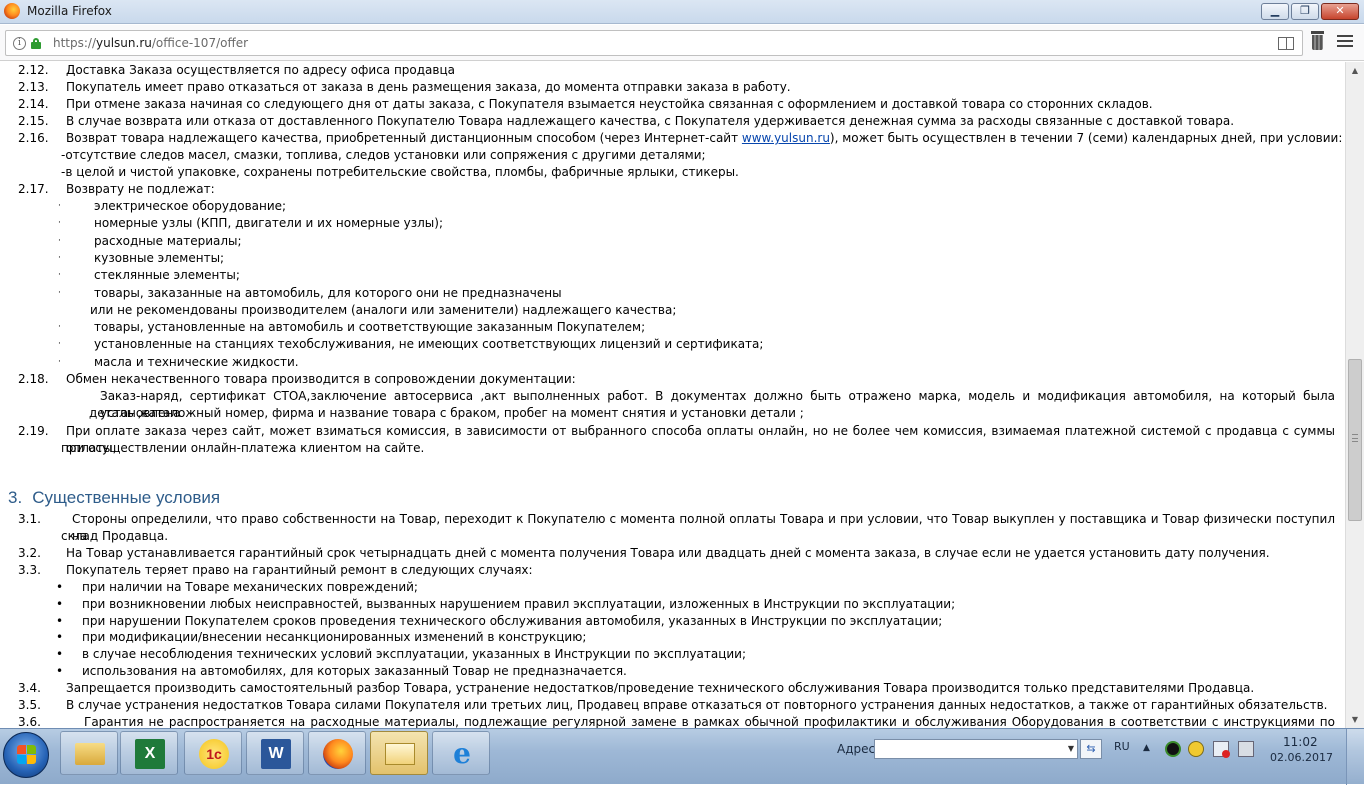  I want to click on reader-view-icon, so click(1286, 43).